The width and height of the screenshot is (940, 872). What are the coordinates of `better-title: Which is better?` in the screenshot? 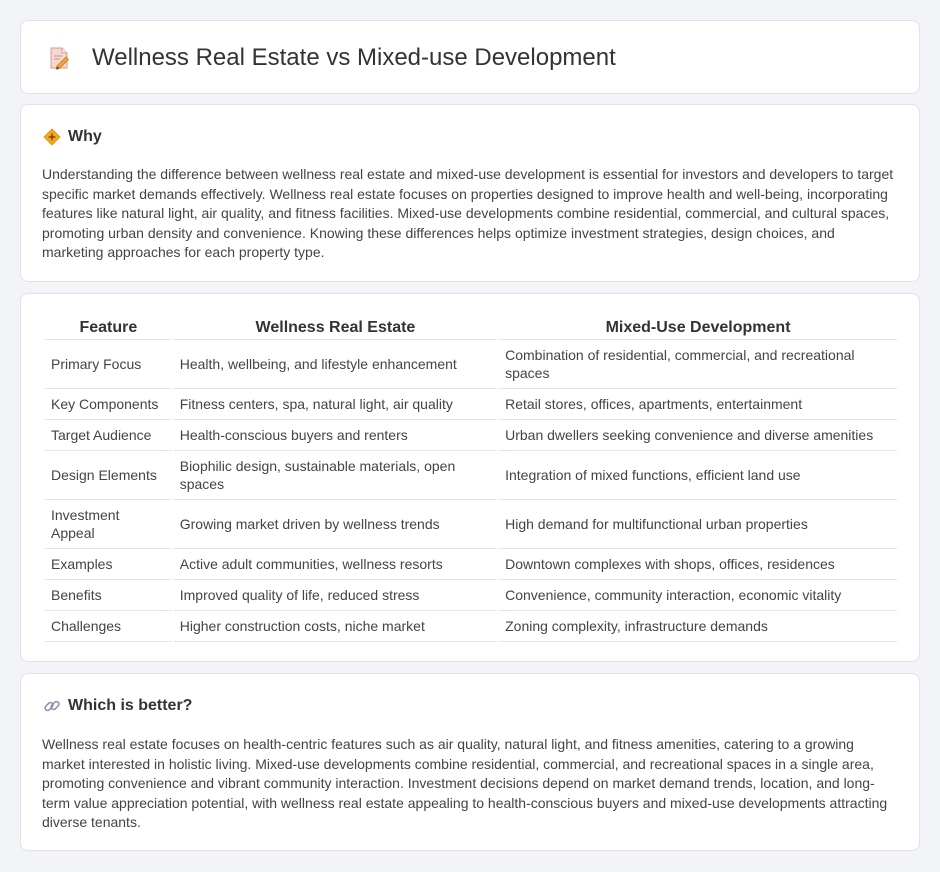 It's located at (130, 705).